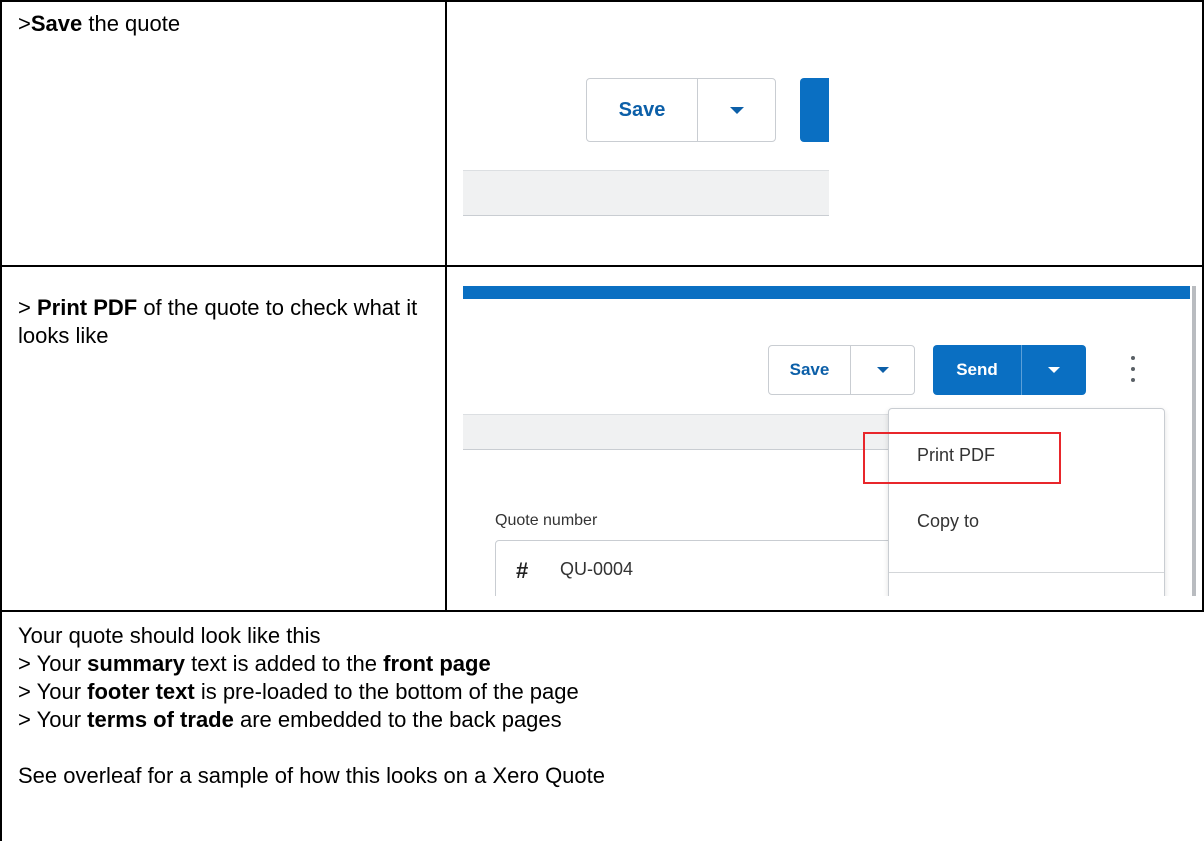  I want to click on table-column-divider, so click(446, 306).